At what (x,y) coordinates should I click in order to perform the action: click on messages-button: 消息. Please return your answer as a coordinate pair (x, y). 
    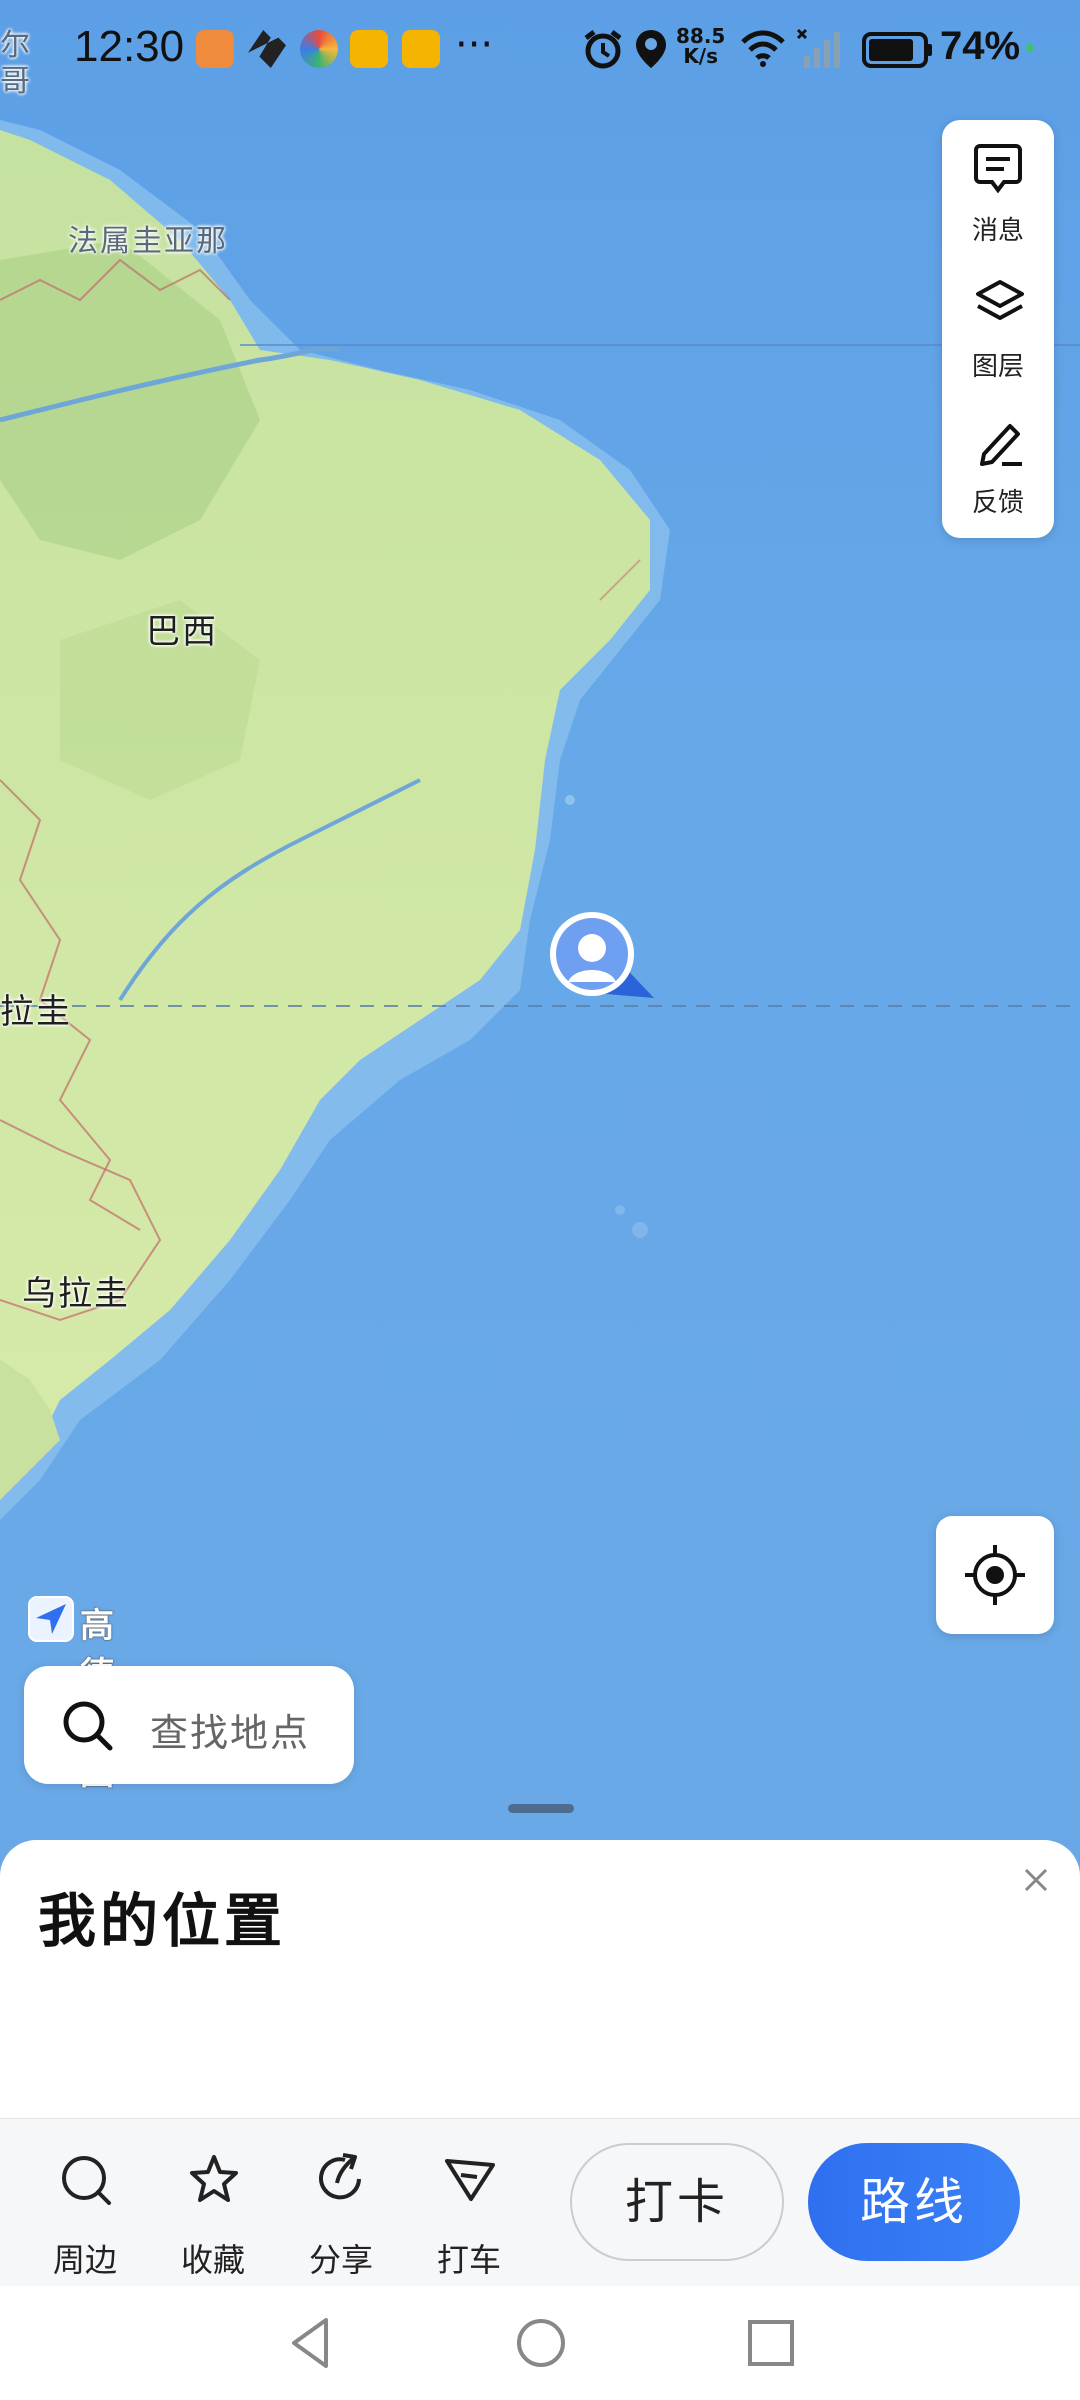
    Looking at the image, I should click on (998, 193).